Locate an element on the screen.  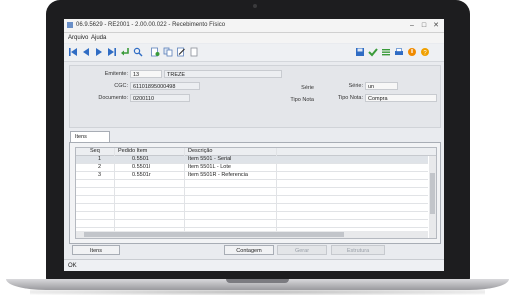
save-icon is located at coordinates (360, 52).